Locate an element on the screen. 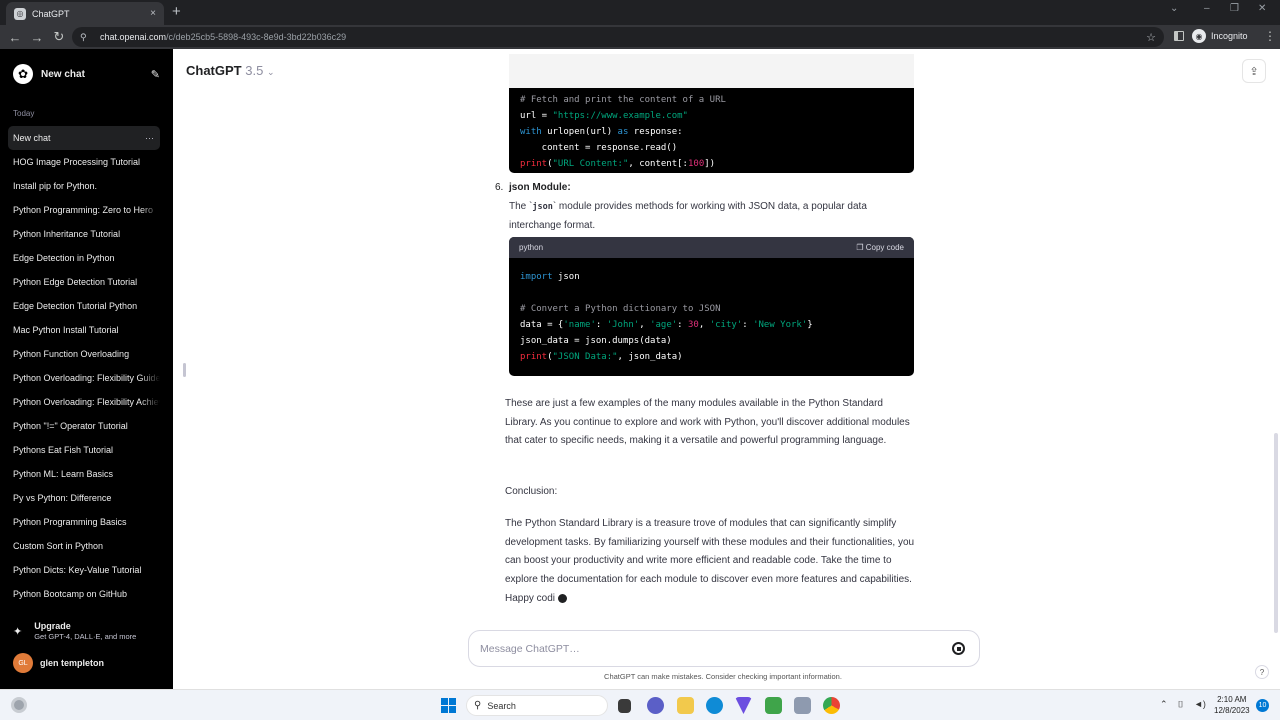  sidebar-item: Python Programming: Zero to Hero is located at coordinates (84, 210).